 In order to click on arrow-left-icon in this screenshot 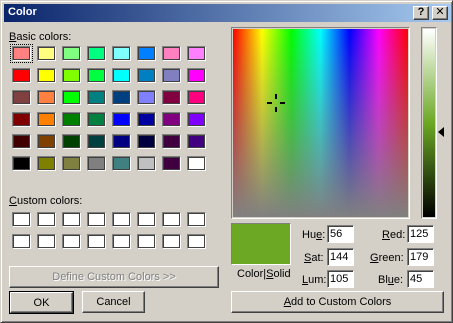, I will do `click(441, 132)`.